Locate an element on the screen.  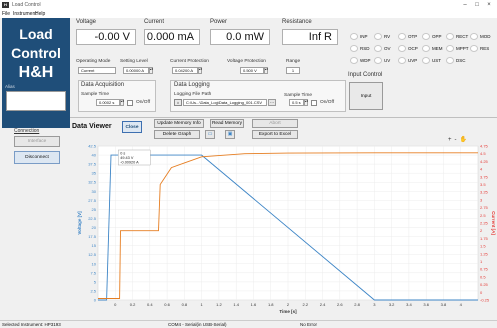
open-folder-icon: ▭ is located at coordinates (210, 134).